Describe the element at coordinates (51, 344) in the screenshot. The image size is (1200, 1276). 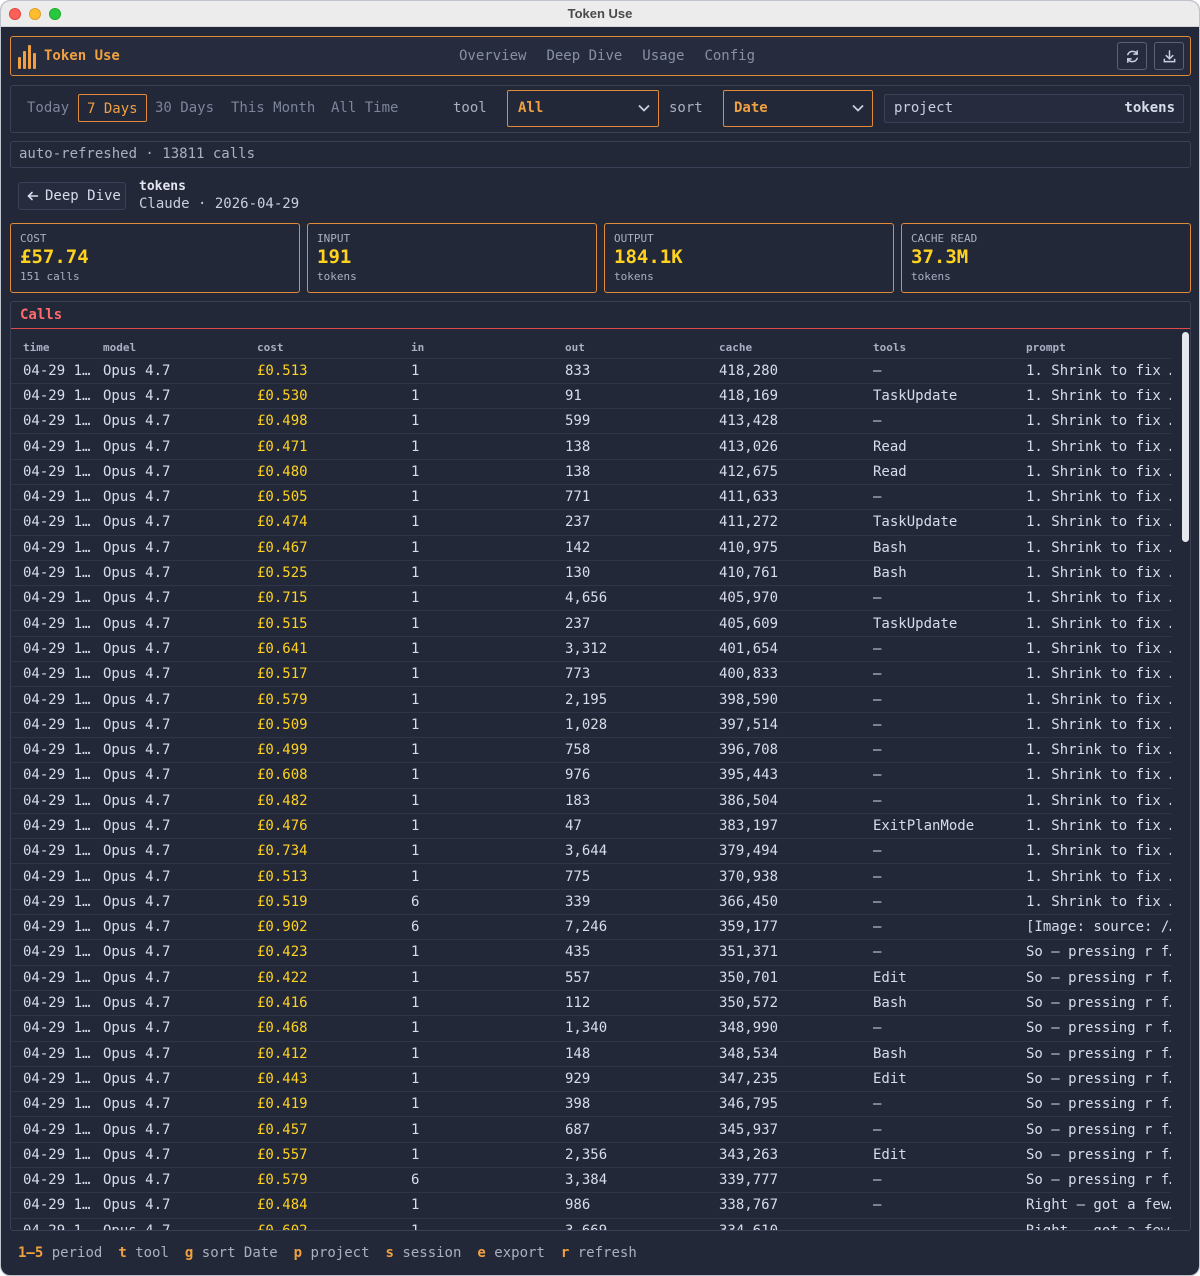
I see `column-header-time: time` at that location.